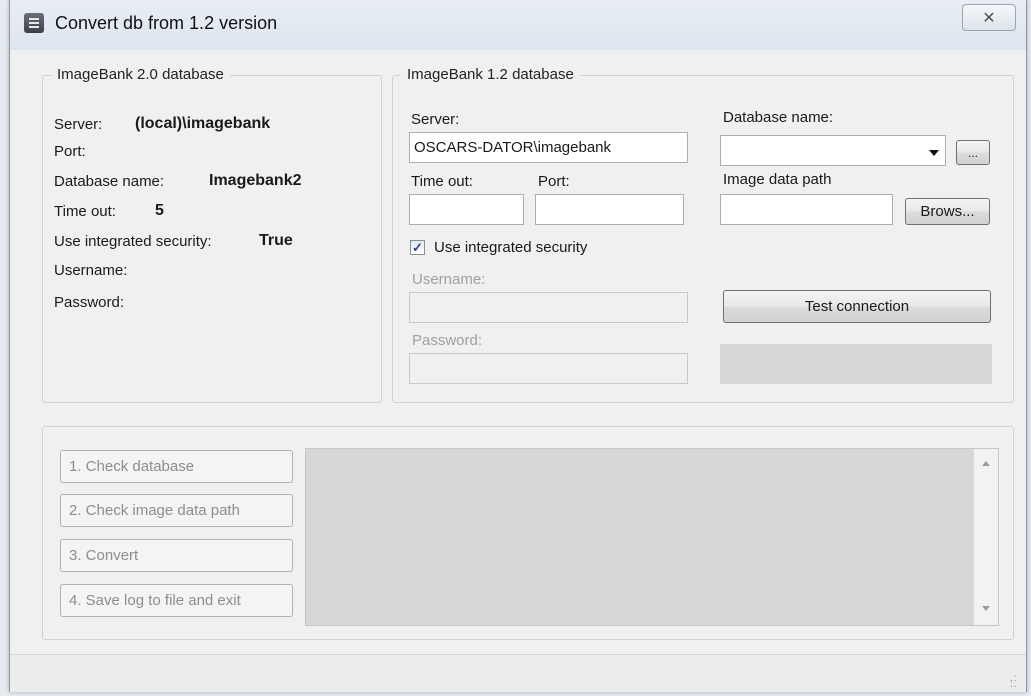 This screenshot has width=1031, height=696. What do you see at coordinates (518, 25) in the screenshot?
I see `title-bar: Convert db from 1.2 version ✕` at bounding box center [518, 25].